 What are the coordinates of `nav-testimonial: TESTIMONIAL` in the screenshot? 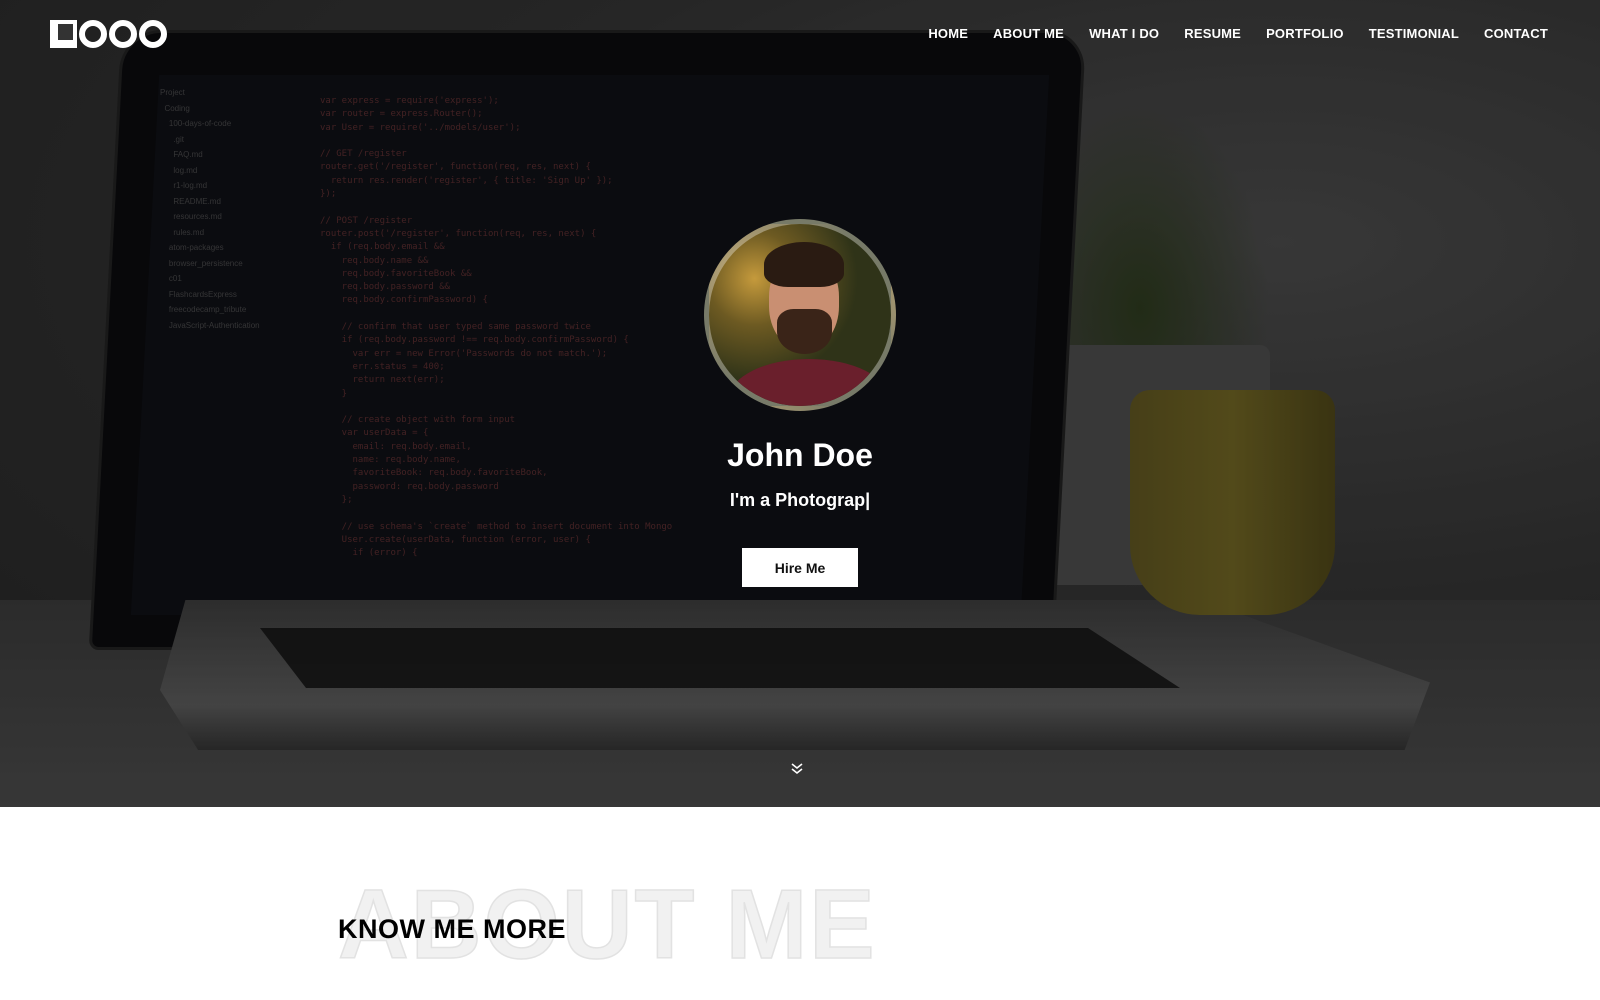 It's located at (1414, 33).